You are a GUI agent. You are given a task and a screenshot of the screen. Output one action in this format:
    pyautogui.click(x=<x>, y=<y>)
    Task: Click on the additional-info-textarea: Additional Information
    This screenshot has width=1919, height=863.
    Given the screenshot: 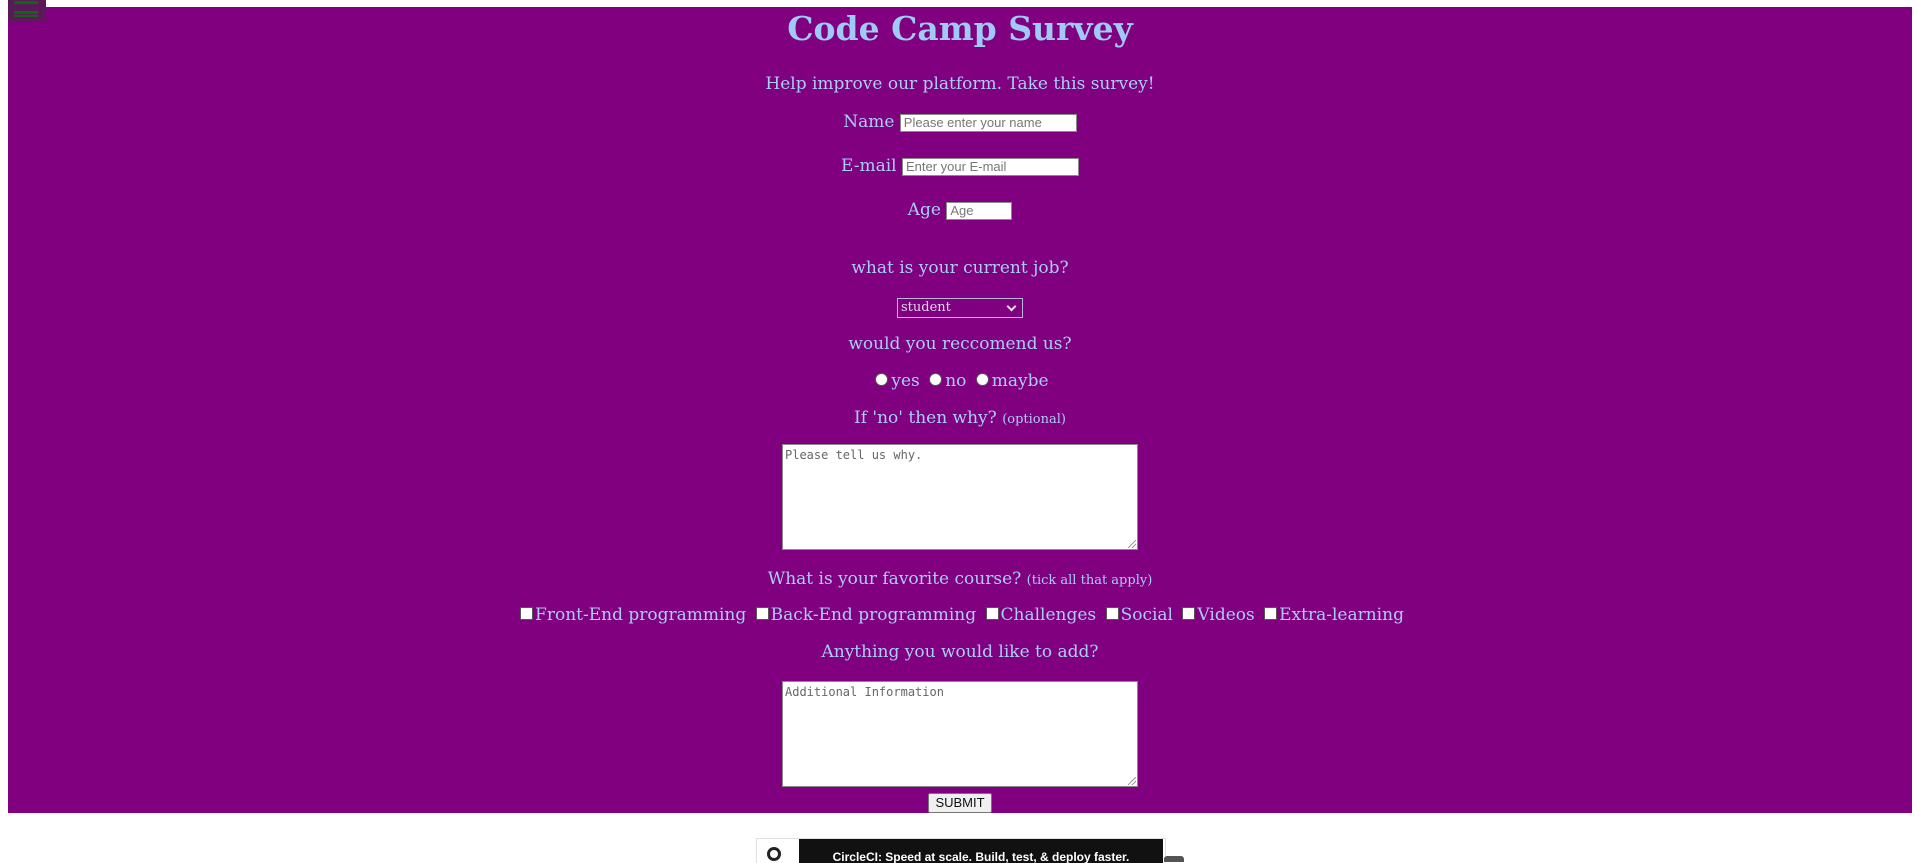 What is the action you would take?
    pyautogui.click(x=960, y=734)
    